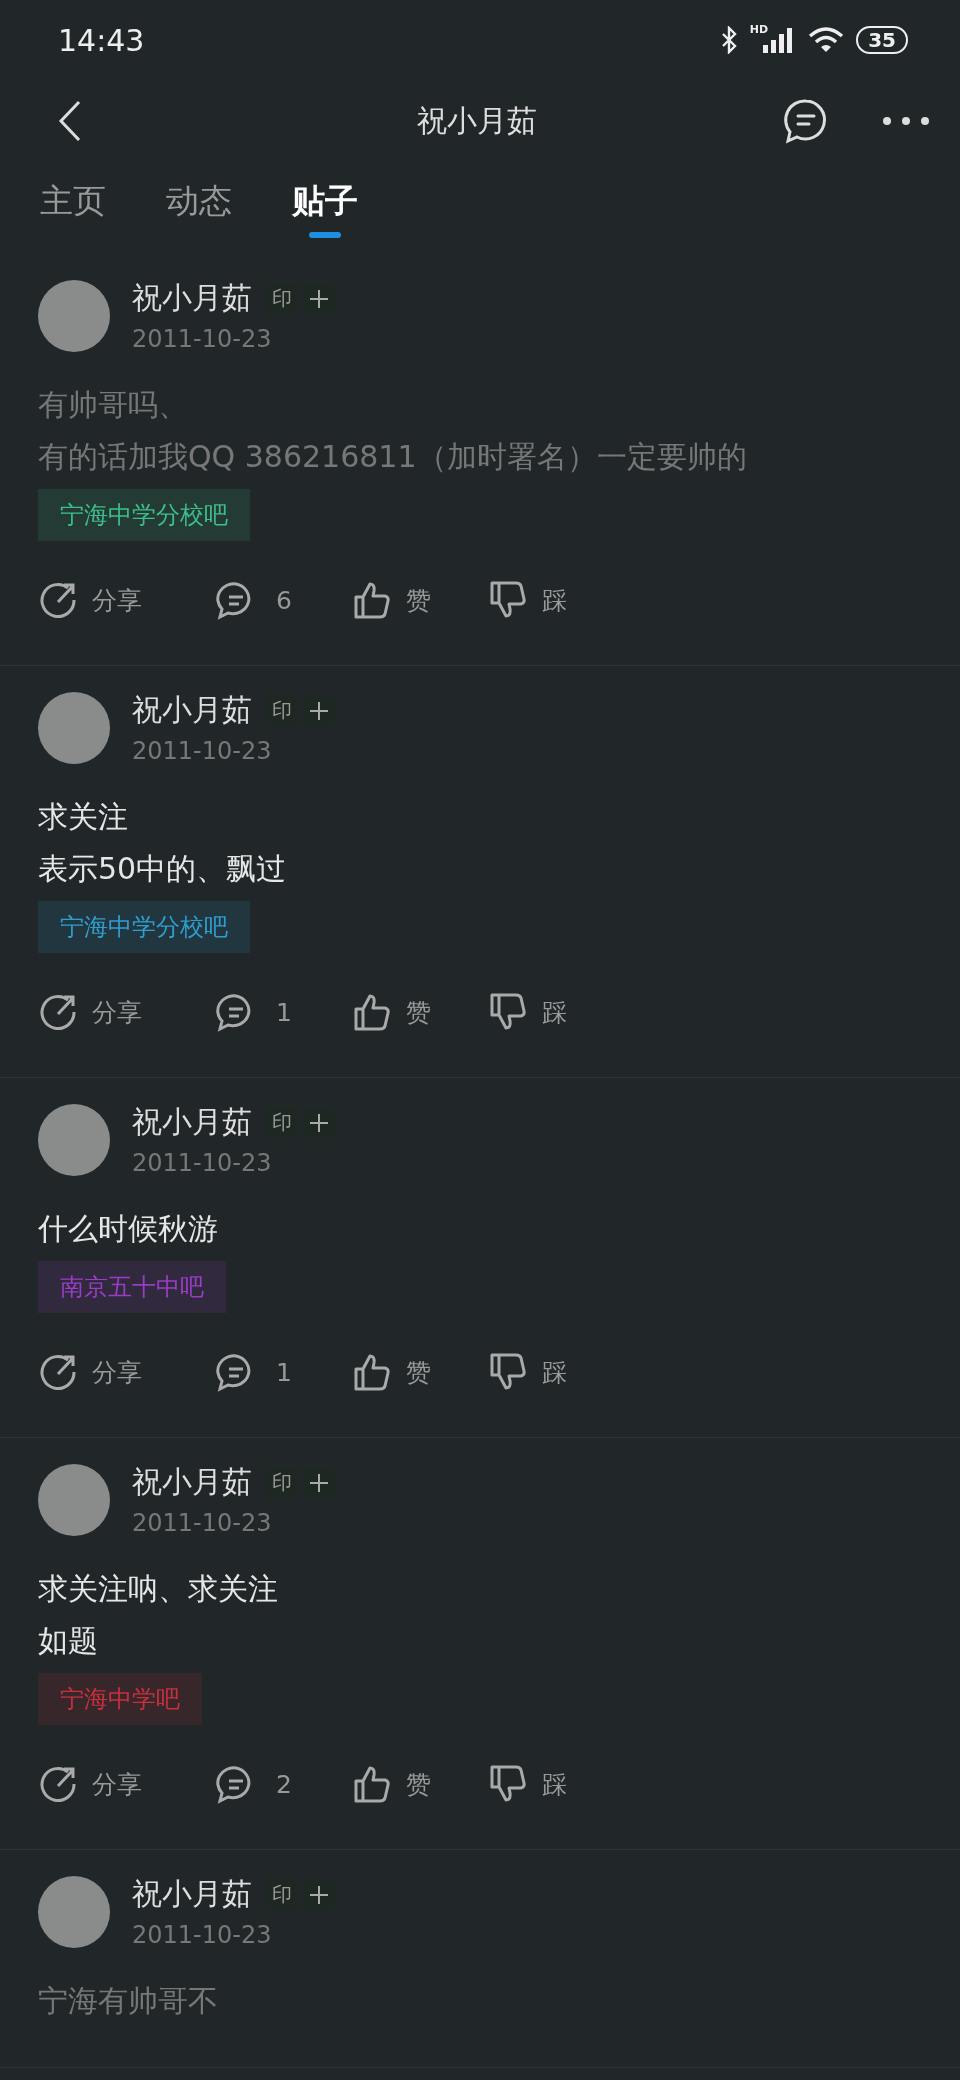 Image resolution: width=960 pixels, height=2080 pixels. Describe the element at coordinates (906, 121) in the screenshot. I see `more-icon` at that location.